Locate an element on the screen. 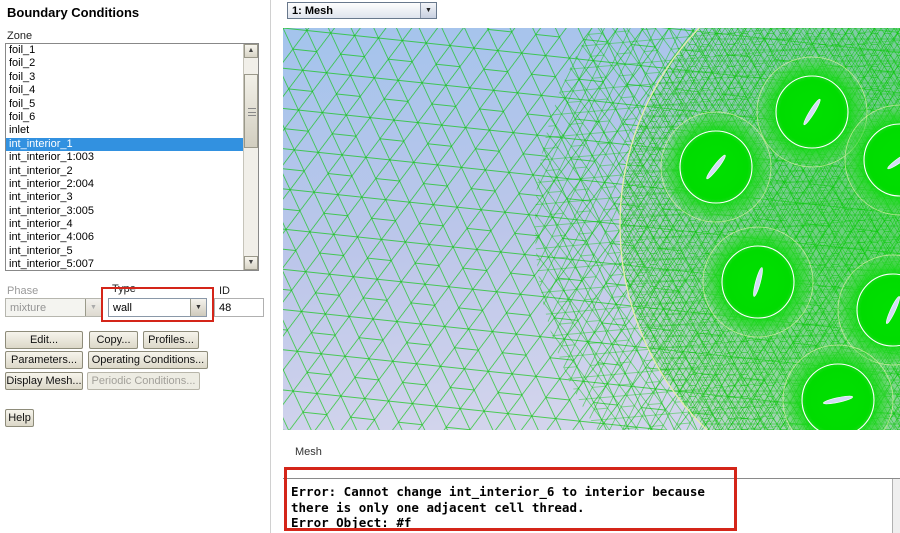 The width and height of the screenshot is (900, 533). graphics-window-label: Mesh is located at coordinates (308, 452).